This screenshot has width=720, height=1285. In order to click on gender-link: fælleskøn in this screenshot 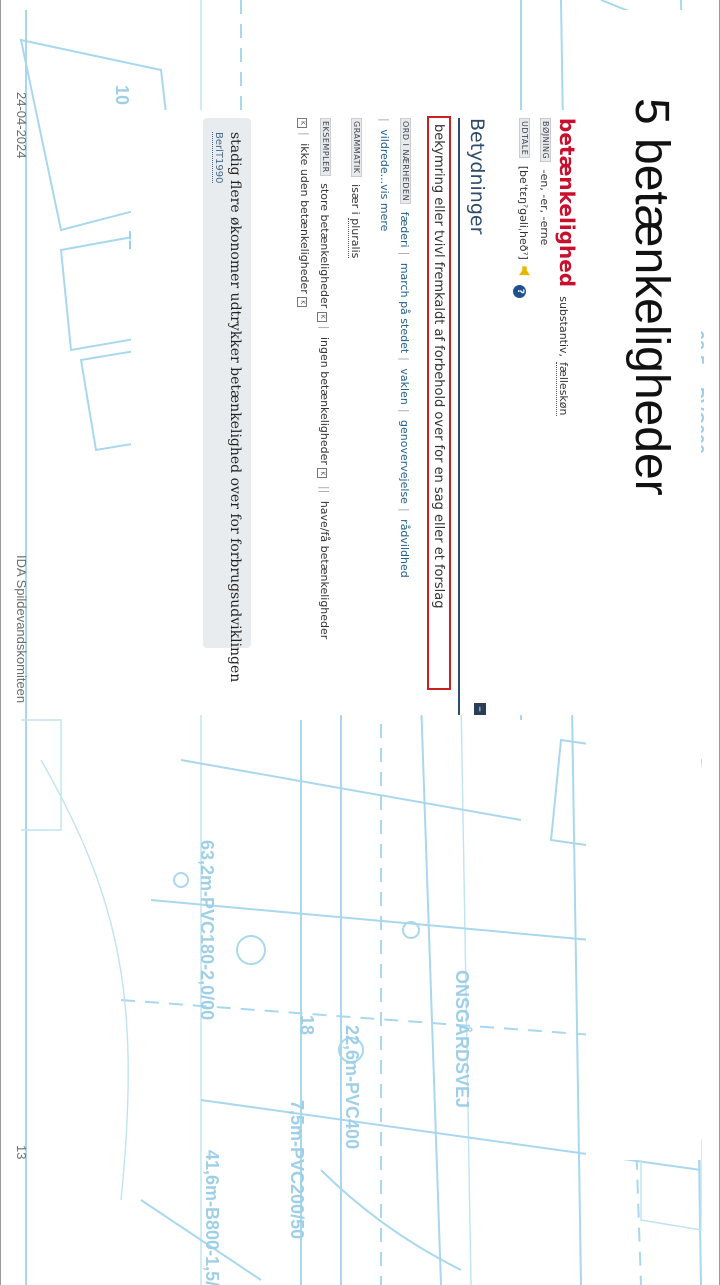, I will do `click(563, 389)`.